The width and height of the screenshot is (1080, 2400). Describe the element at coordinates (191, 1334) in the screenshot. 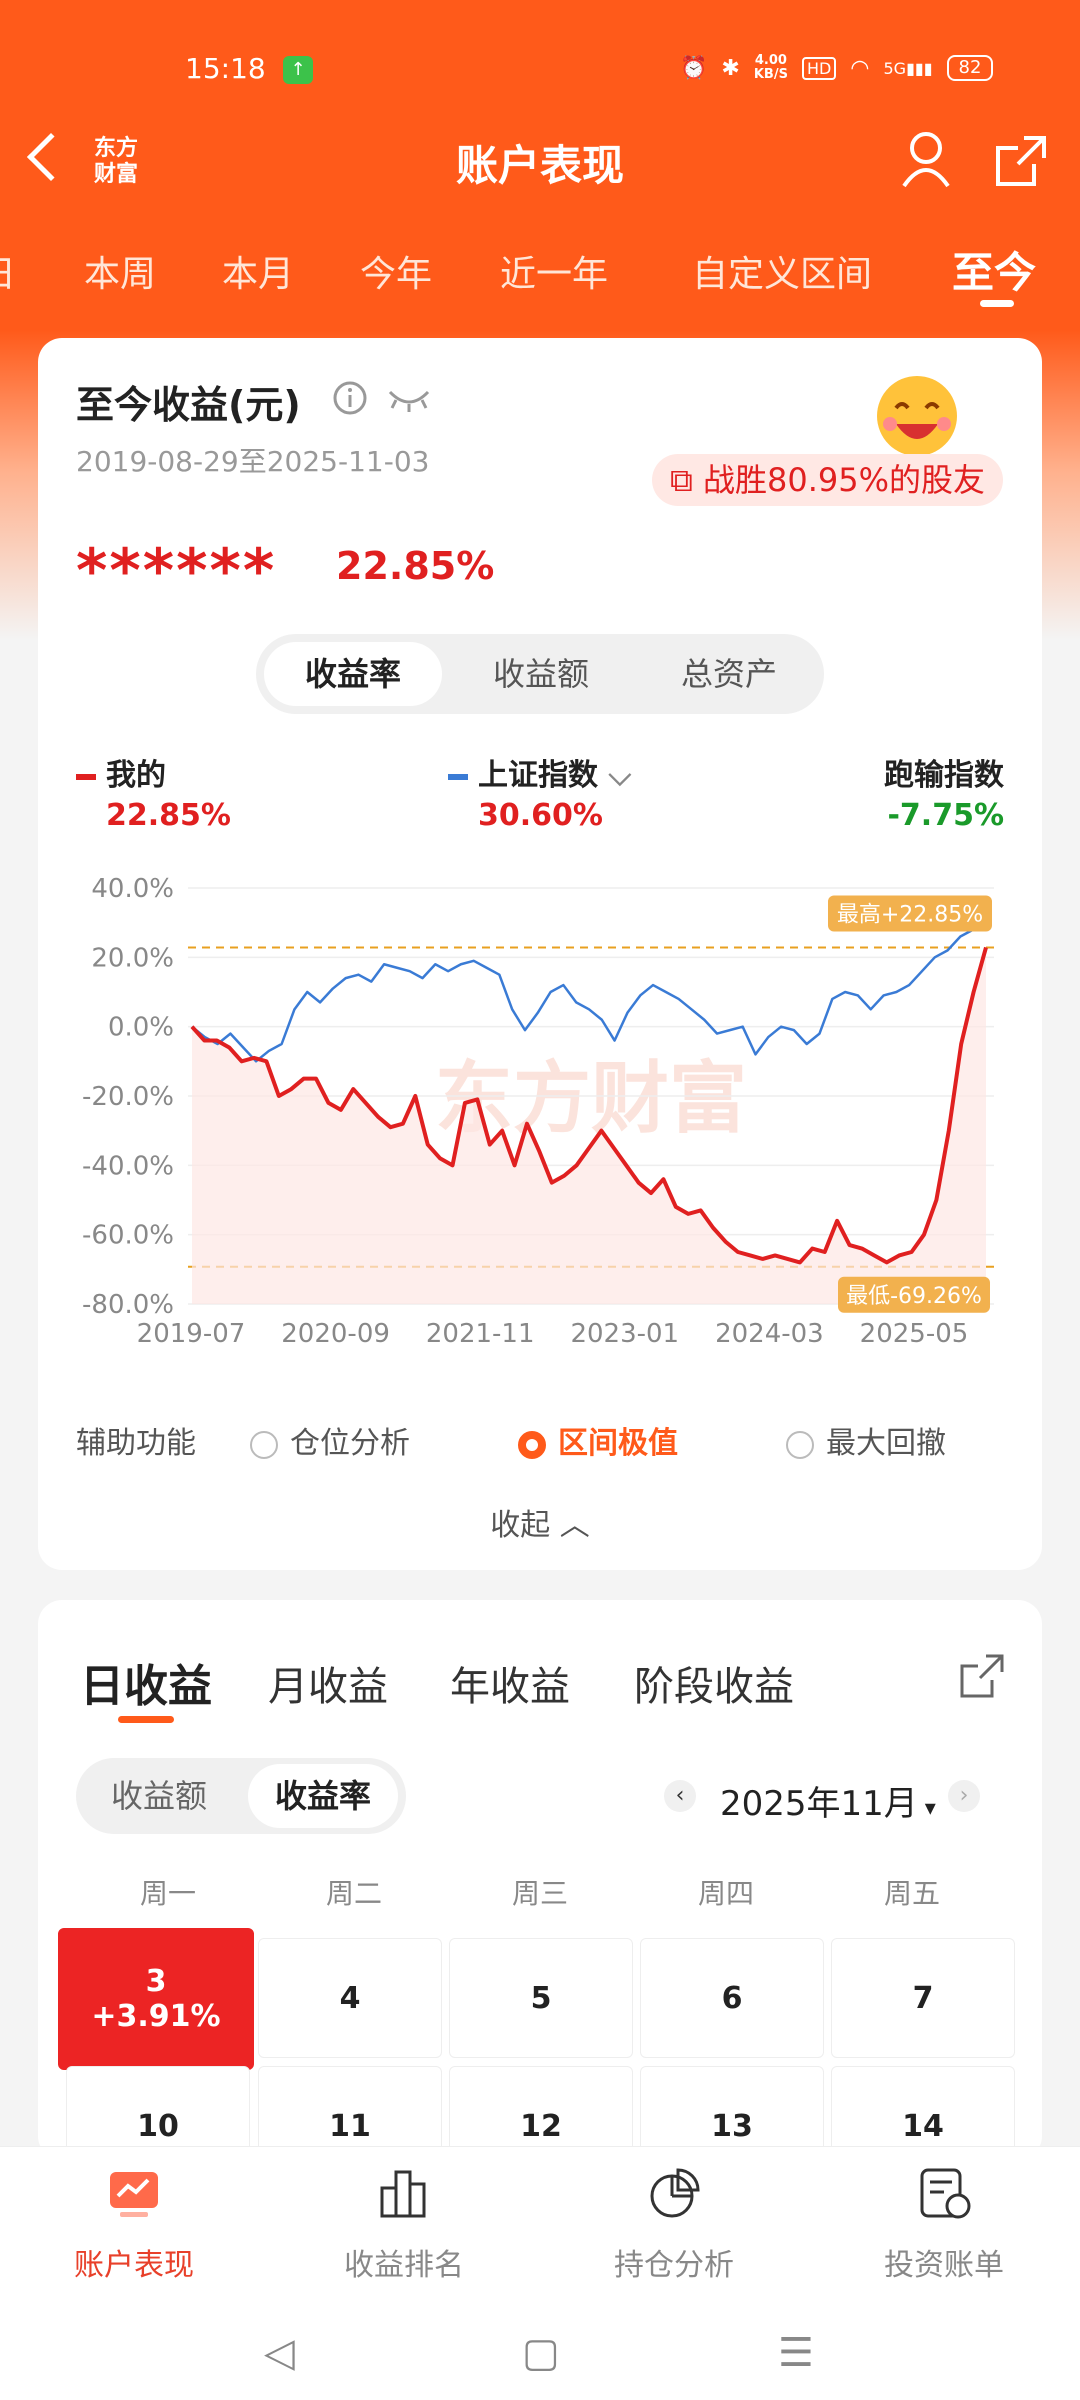

I see `x-tick-label: 2019-07` at that location.